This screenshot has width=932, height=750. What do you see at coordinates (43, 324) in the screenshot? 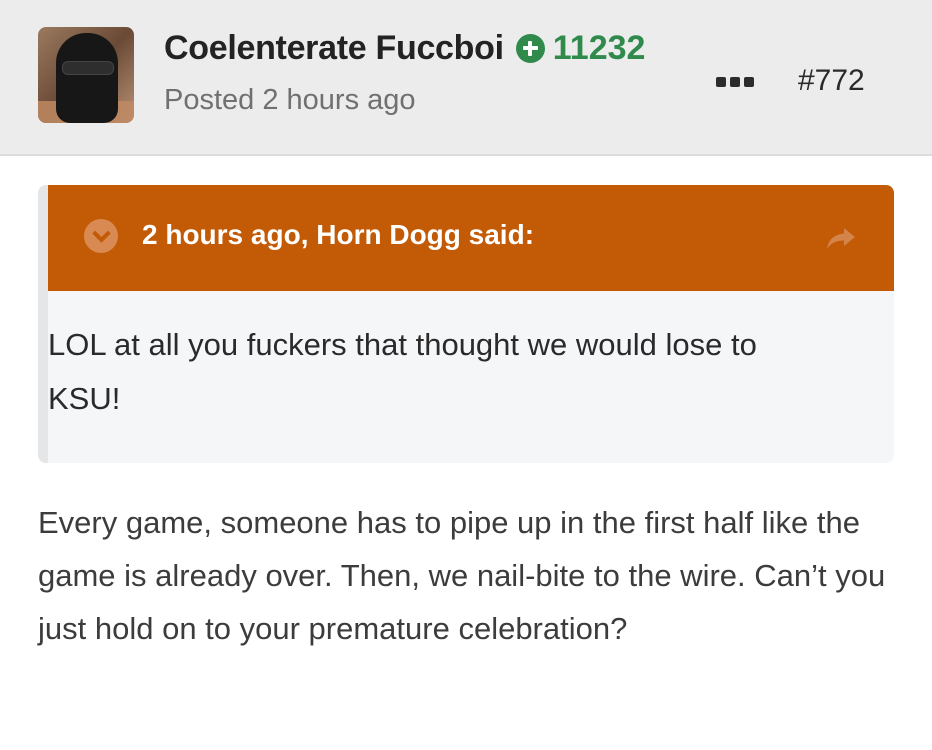
I see `quote-left-bar` at bounding box center [43, 324].